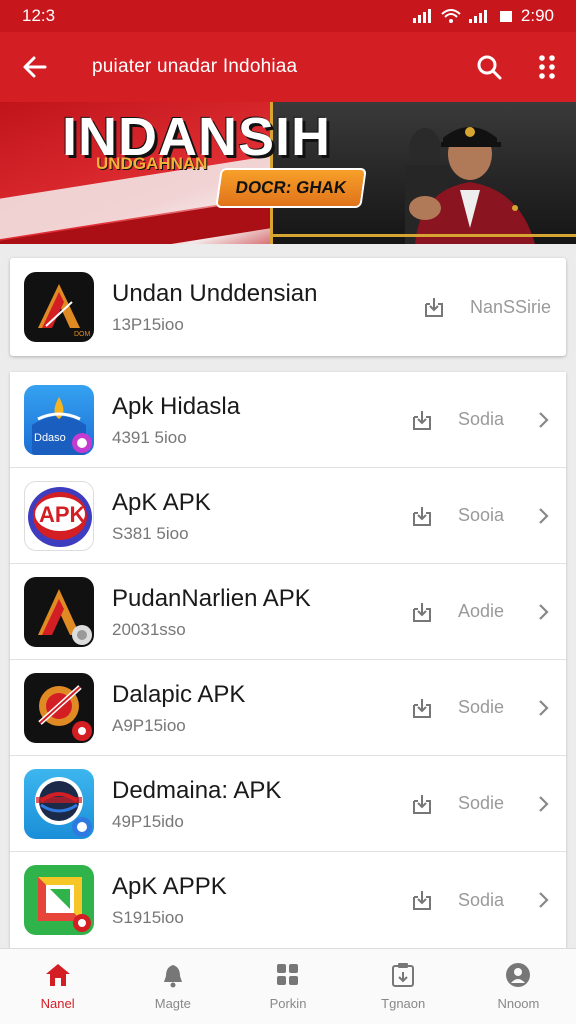  I want to click on page-title: puiater unadar Indohiaa, so click(195, 66).